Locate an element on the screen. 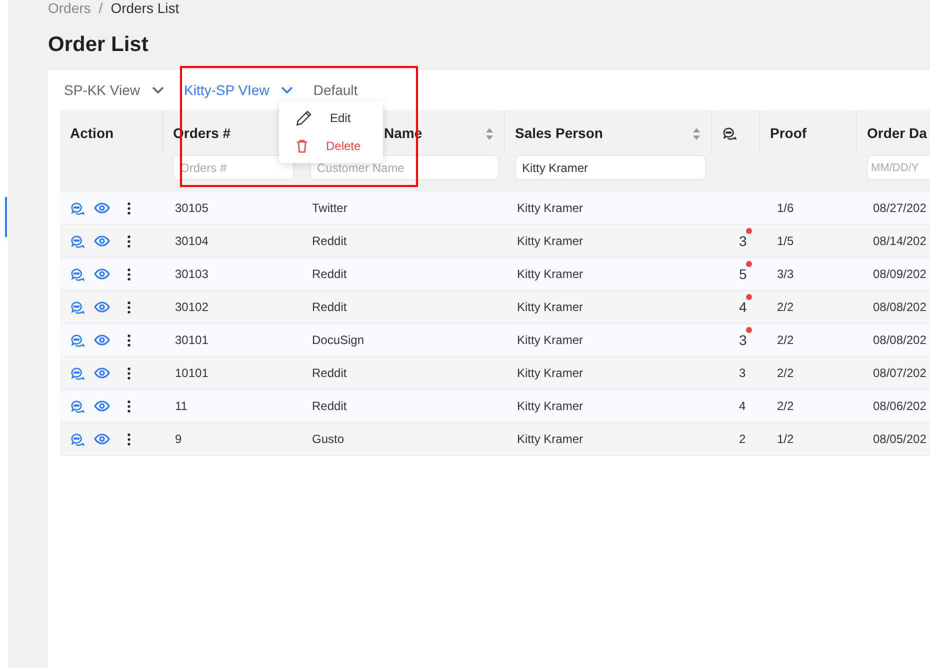 This screenshot has height=668, width=930. table-cell-text: 30102 is located at coordinates (191, 307).